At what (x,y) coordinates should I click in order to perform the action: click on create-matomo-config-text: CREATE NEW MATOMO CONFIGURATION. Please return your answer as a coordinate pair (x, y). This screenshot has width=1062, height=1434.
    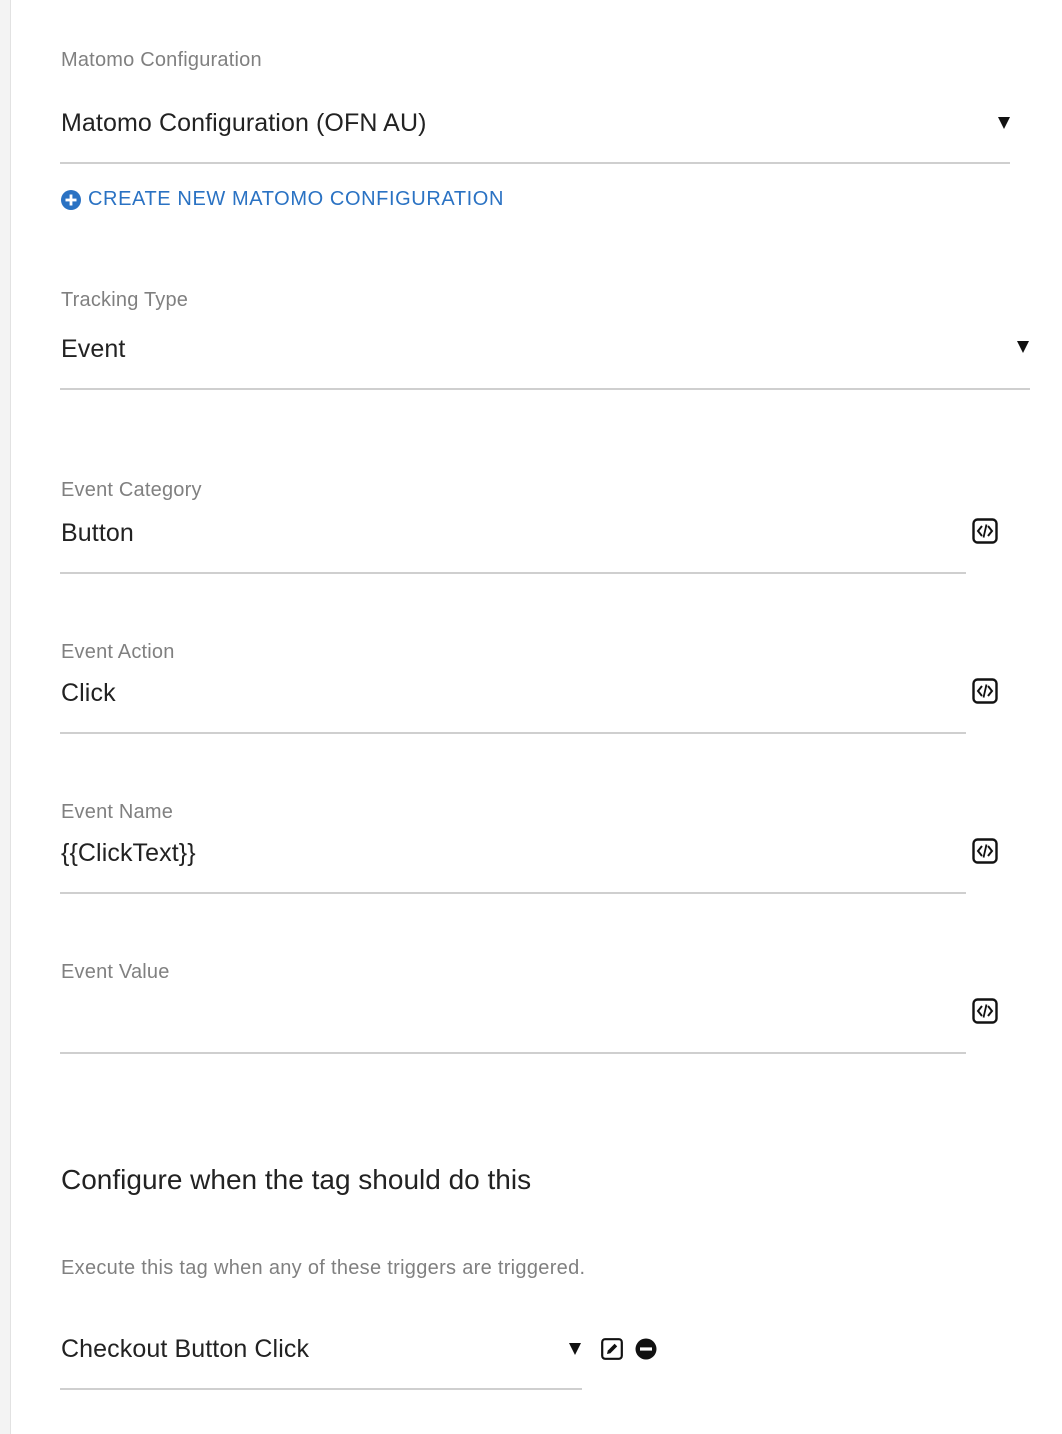
    Looking at the image, I should click on (296, 199).